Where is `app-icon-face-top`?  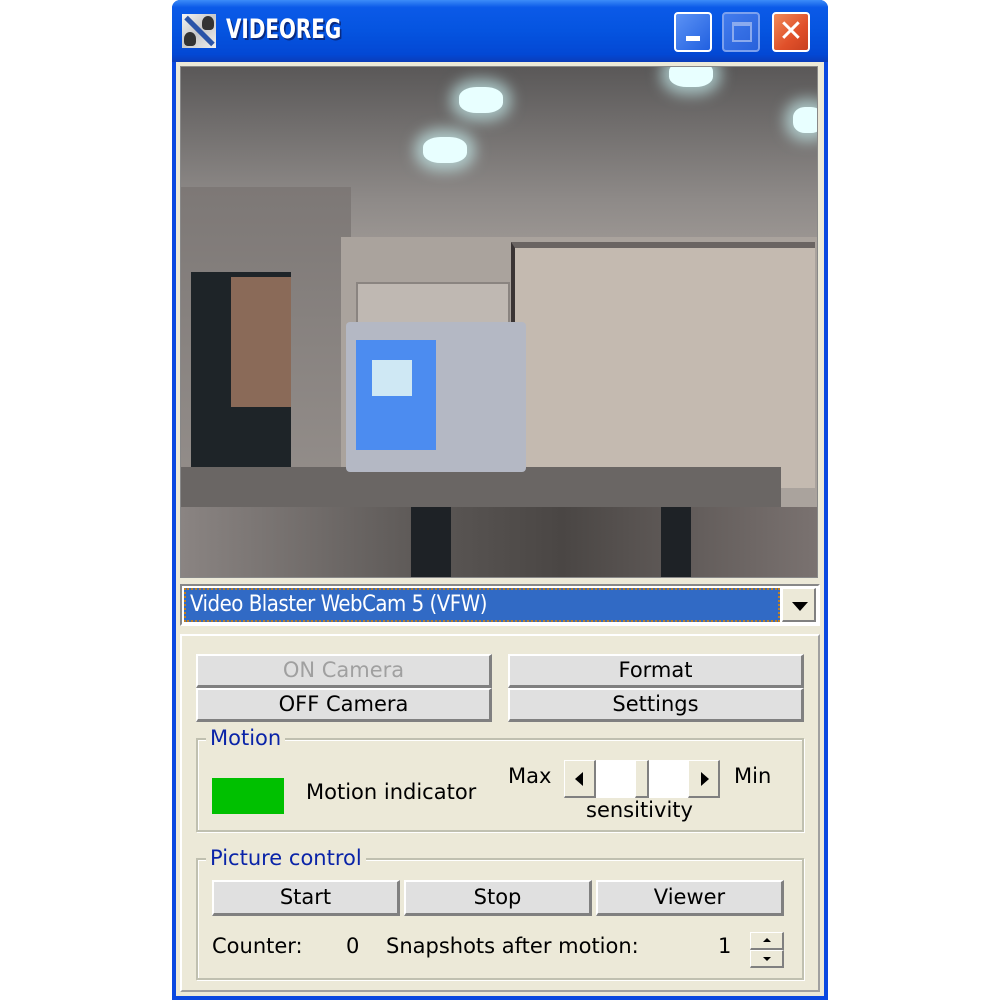 app-icon-face-top is located at coordinates (208, 23).